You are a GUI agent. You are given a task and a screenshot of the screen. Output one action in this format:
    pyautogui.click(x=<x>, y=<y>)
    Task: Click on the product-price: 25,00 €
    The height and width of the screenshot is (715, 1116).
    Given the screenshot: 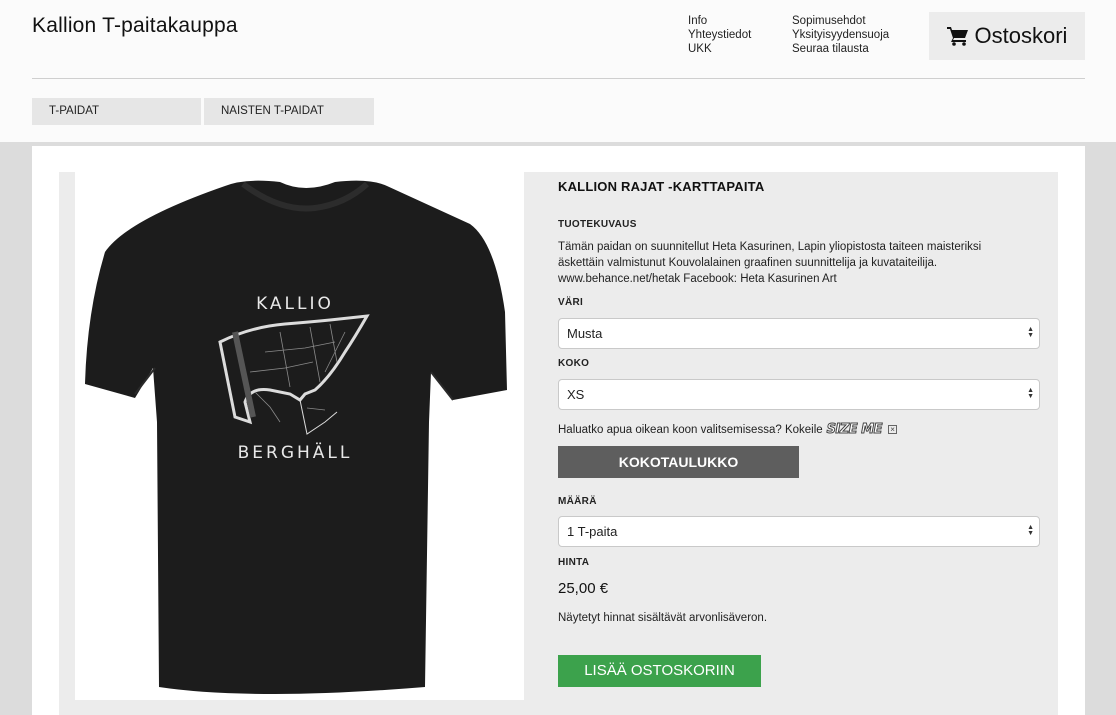 What is the action you would take?
    pyautogui.click(x=583, y=588)
    